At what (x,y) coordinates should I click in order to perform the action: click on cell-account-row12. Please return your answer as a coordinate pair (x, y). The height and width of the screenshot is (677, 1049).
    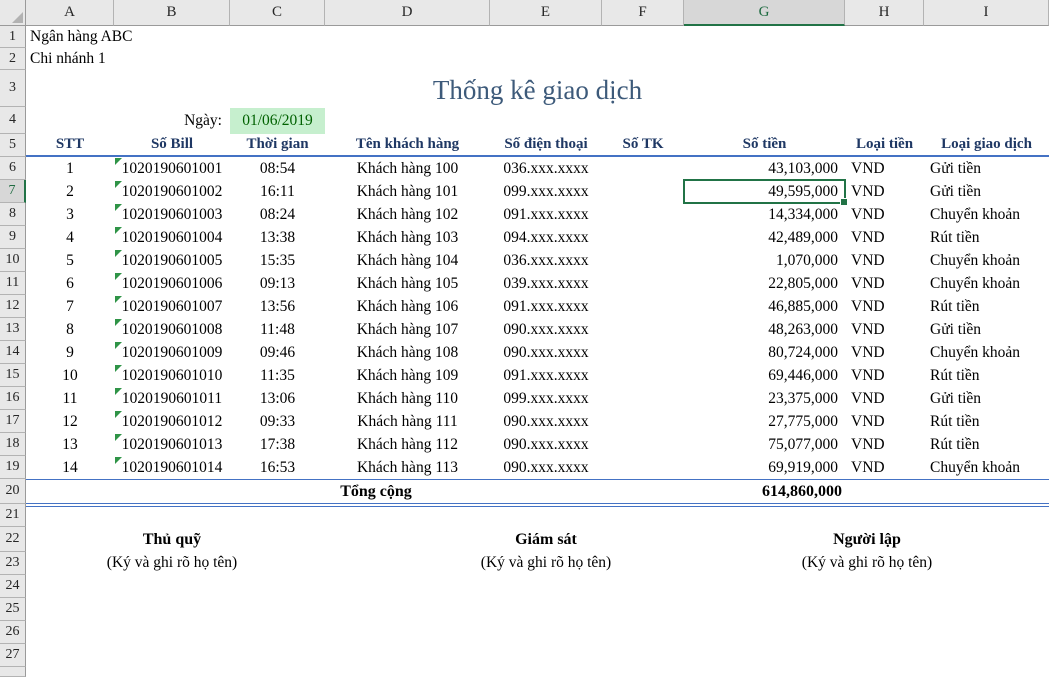
    Looking at the image, I should click on (643, 306).